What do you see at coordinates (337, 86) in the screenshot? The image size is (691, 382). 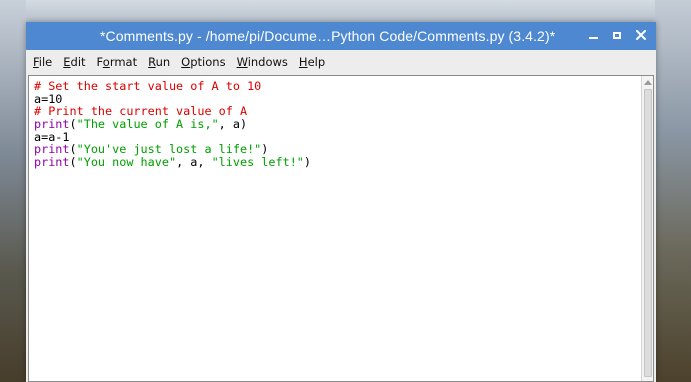 I see `code-line: # Set the start value of A to 10` at bounding box center [337, 86].